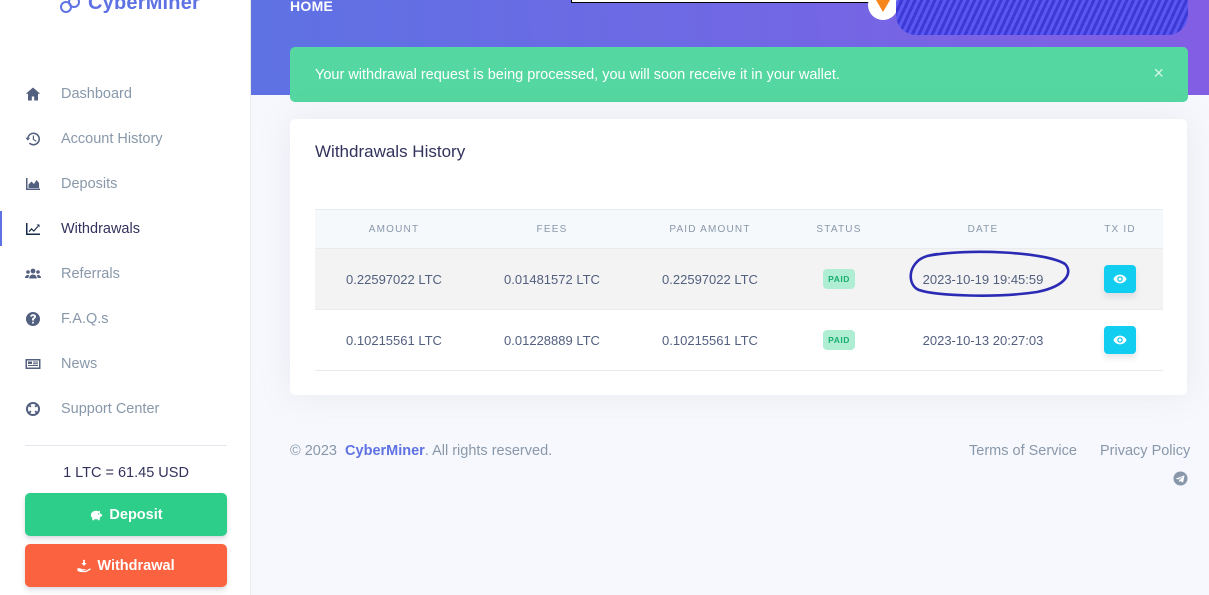 This screenshot has height=595, width=1209. I want to click on sidebar-item-account-history: Account History, so click(125, 138).